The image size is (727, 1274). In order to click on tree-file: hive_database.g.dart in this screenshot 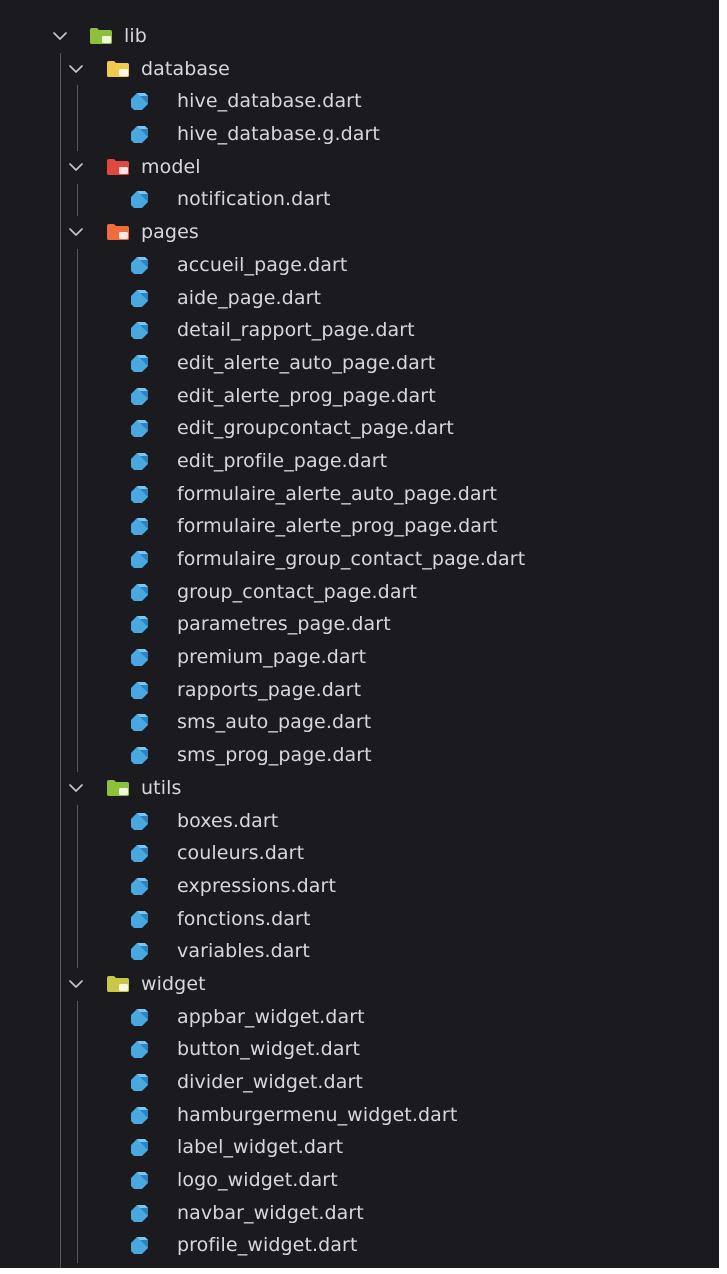, I will do `click(359, 134)`.